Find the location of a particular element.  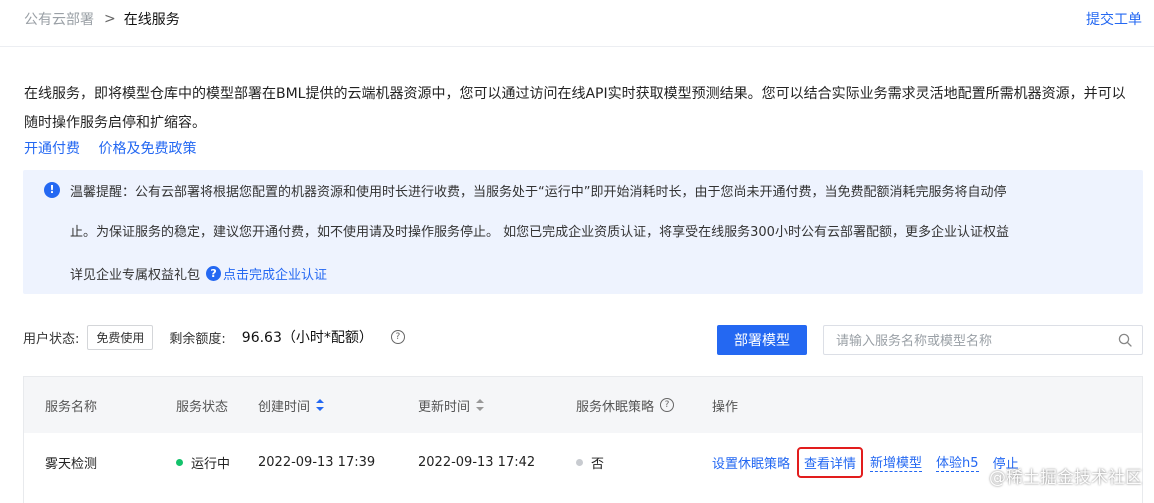

status-badge: 免费使用 is located at coordinates (120, 337).